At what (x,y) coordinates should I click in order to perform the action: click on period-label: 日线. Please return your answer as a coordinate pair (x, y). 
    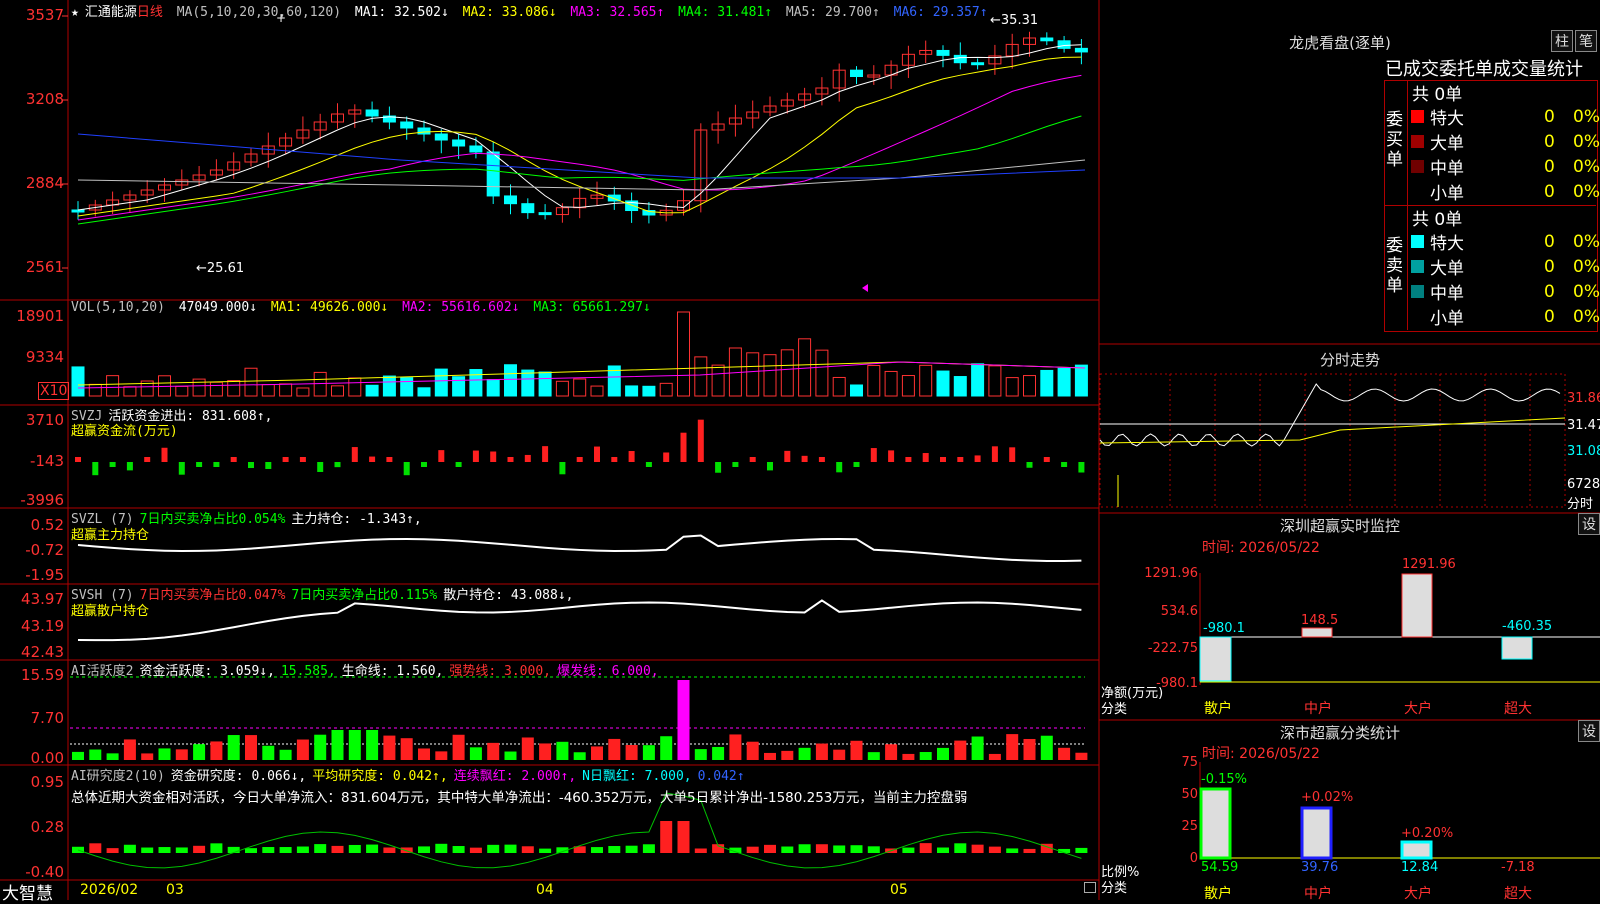
    Looking at the image, I should click on (150, 12).